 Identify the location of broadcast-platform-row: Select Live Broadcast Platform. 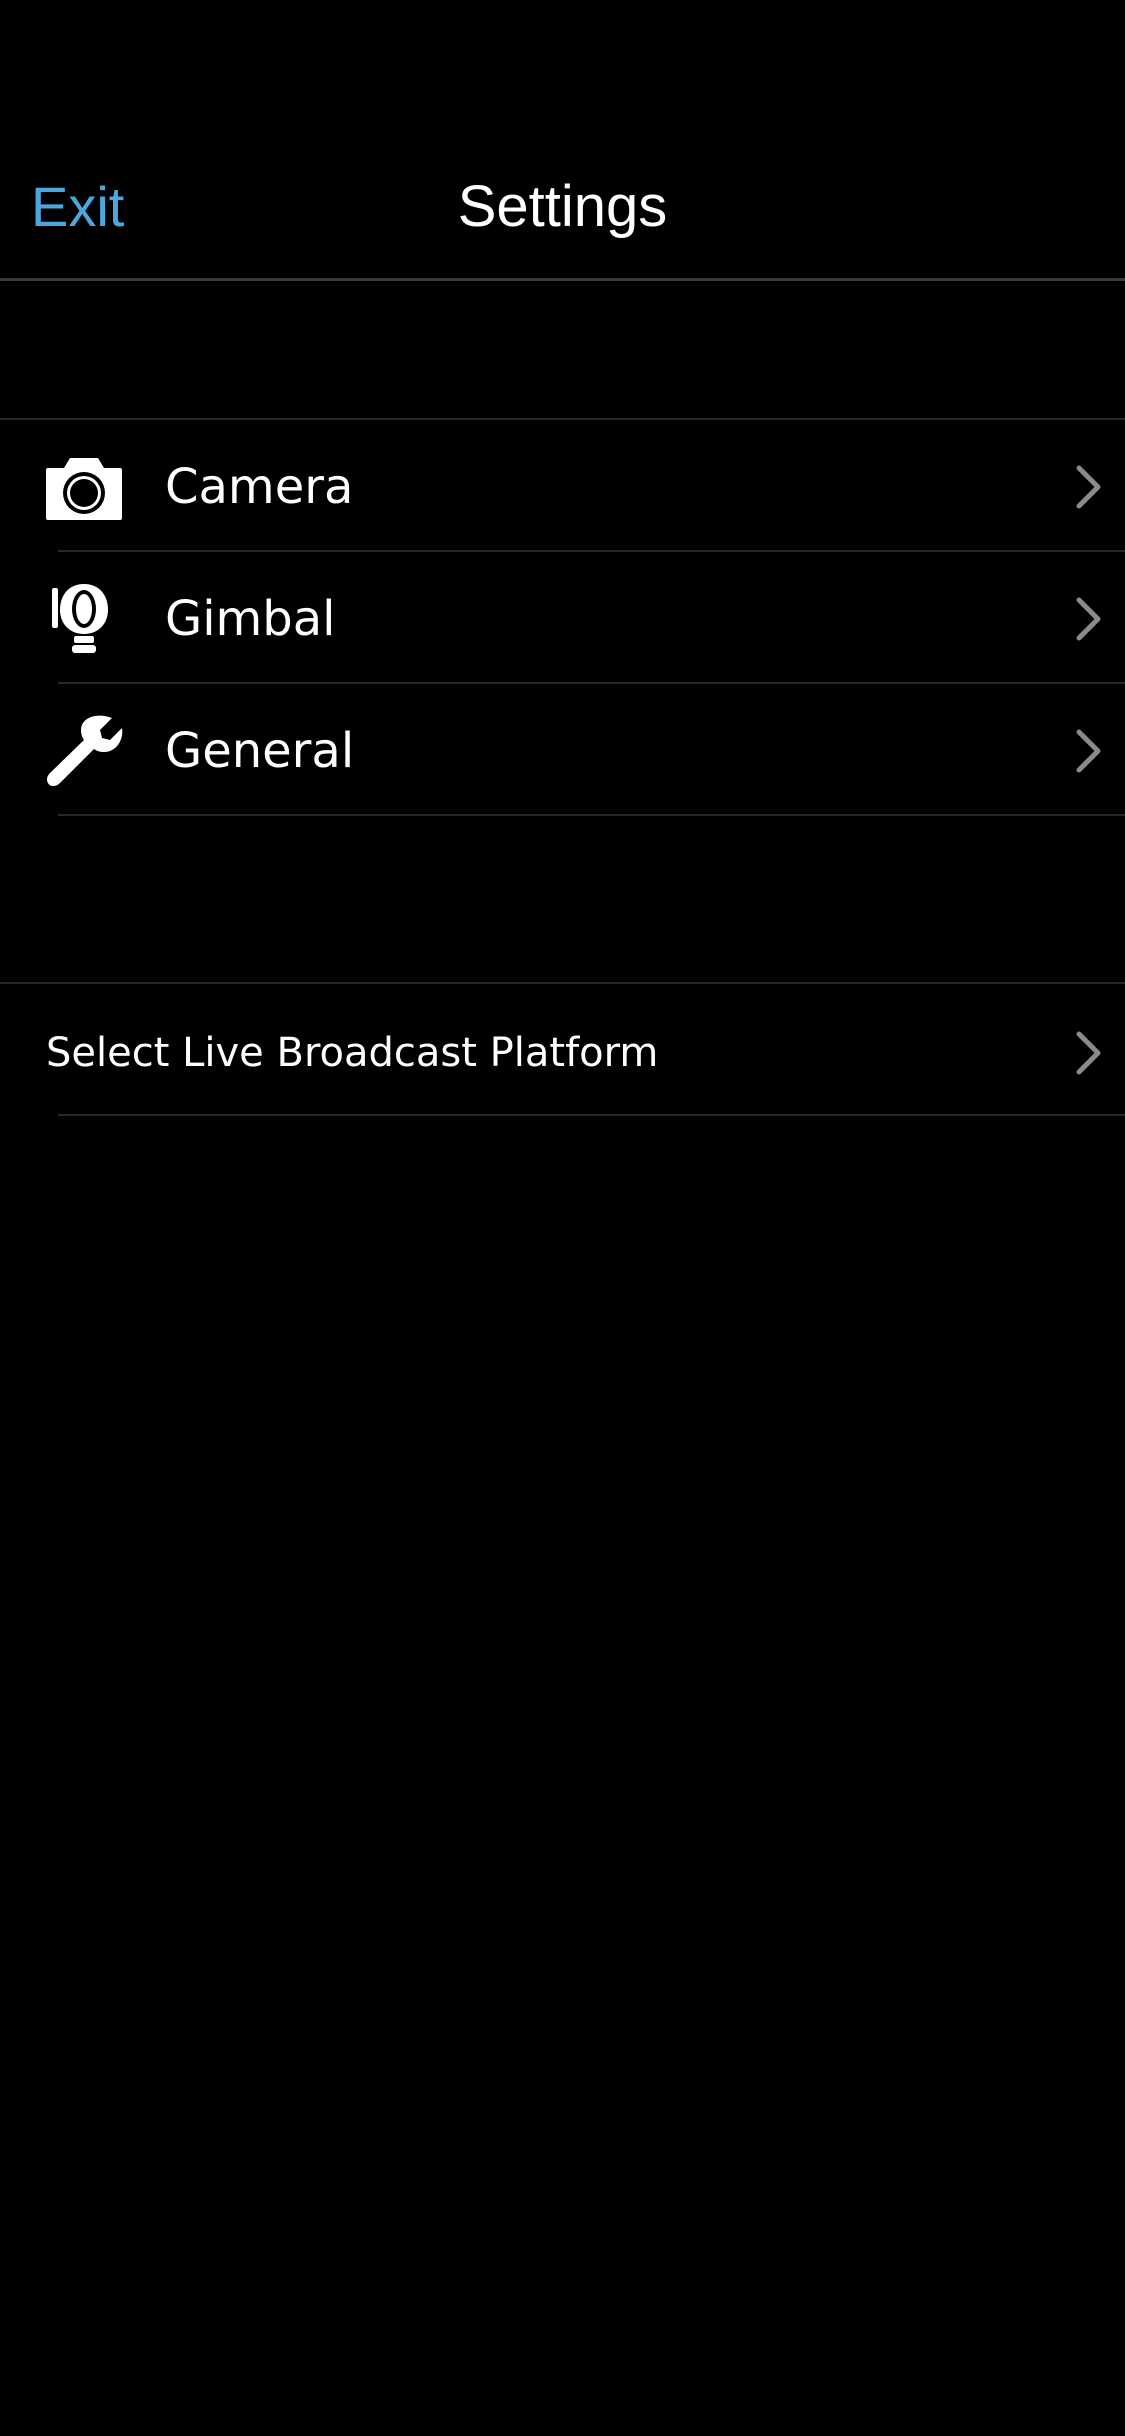
(562, 1053).